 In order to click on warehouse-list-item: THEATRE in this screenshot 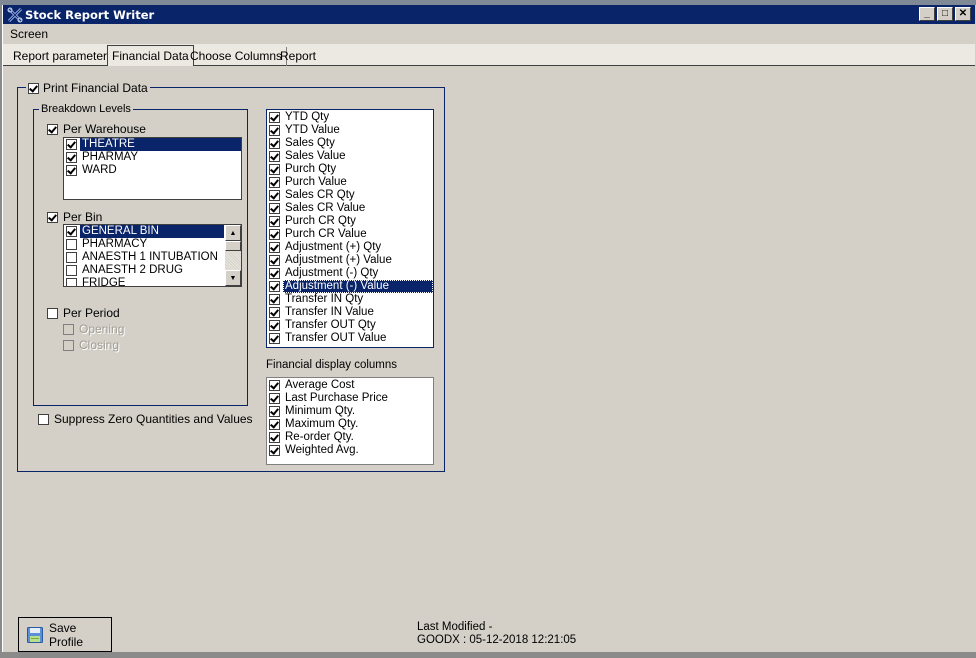, I will do `click(152, 144)`.